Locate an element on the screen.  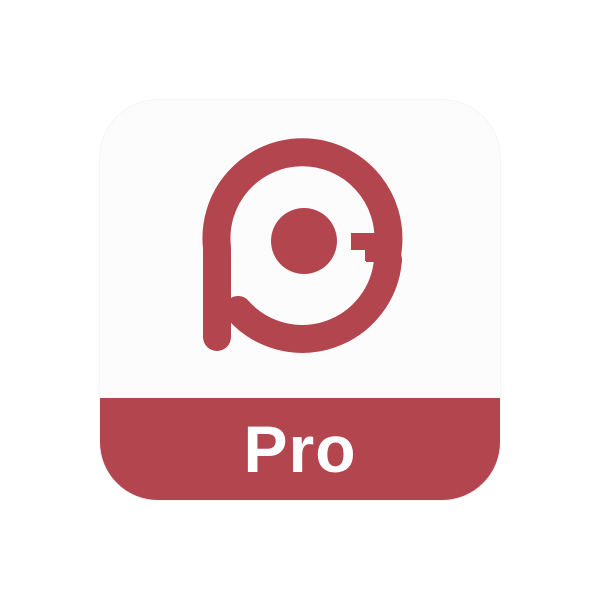
pc-monogram-icon is located at coordinates (302, 245).